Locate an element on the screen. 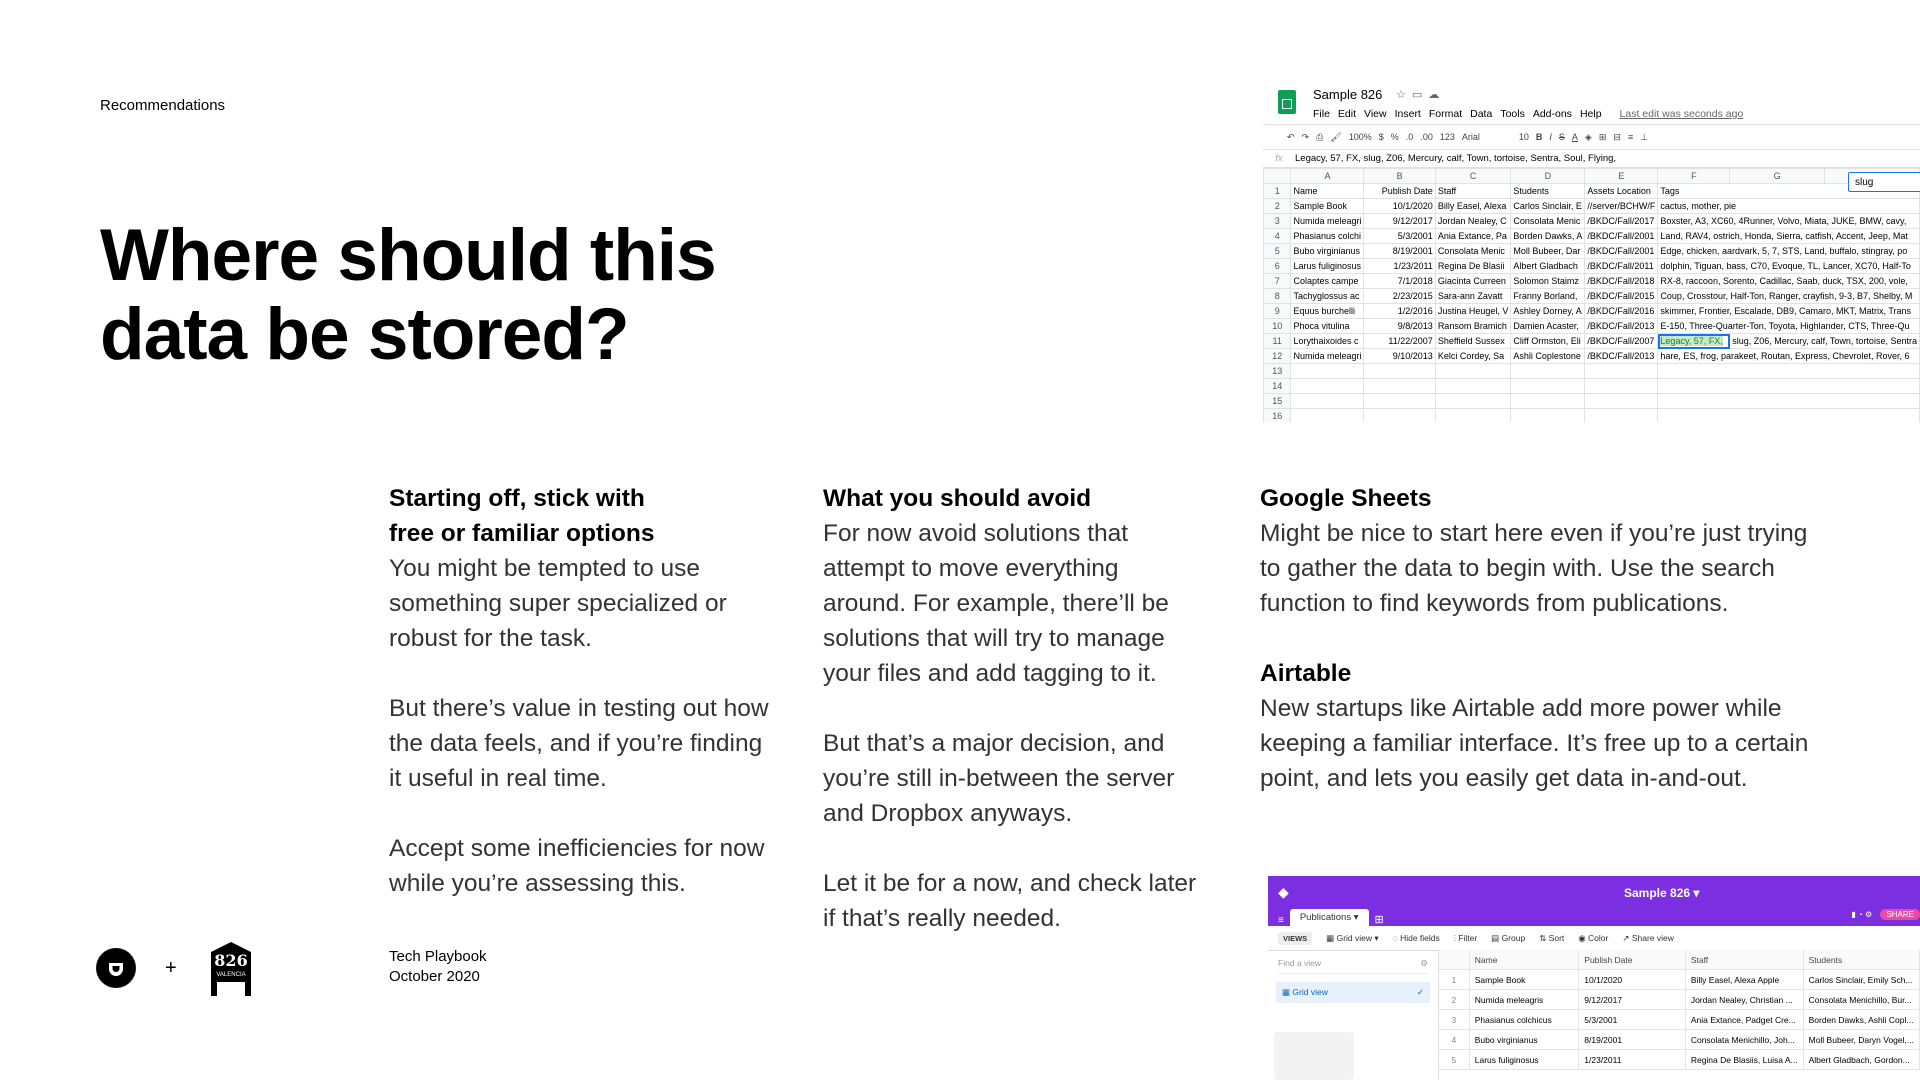 This screenshot has width=1920, height=1080. sheet-cell: 10/1/2020 is located at coordinates (1399, 206).